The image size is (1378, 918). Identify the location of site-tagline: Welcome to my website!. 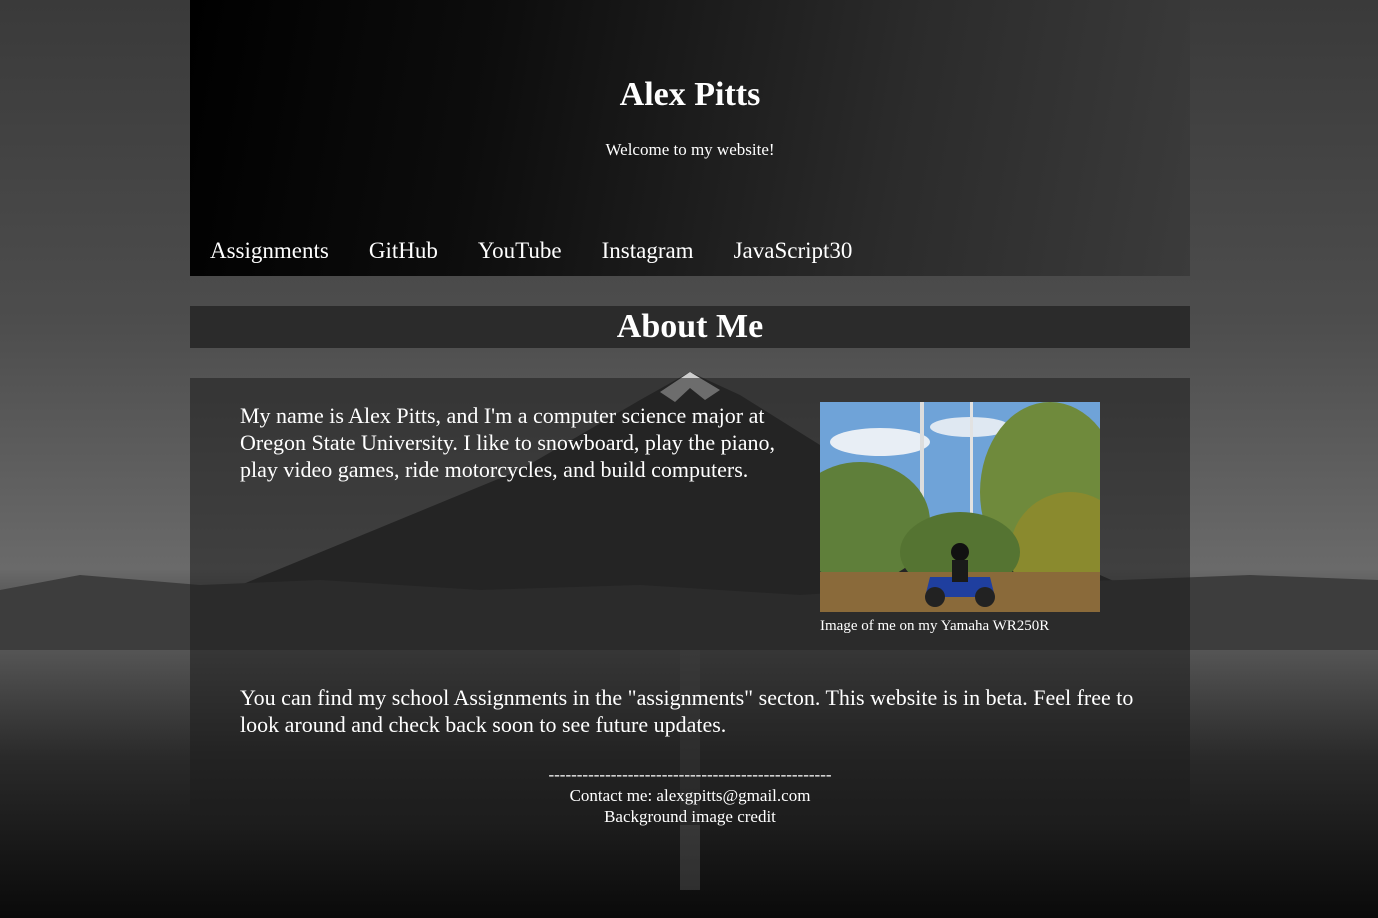
(690, 149).